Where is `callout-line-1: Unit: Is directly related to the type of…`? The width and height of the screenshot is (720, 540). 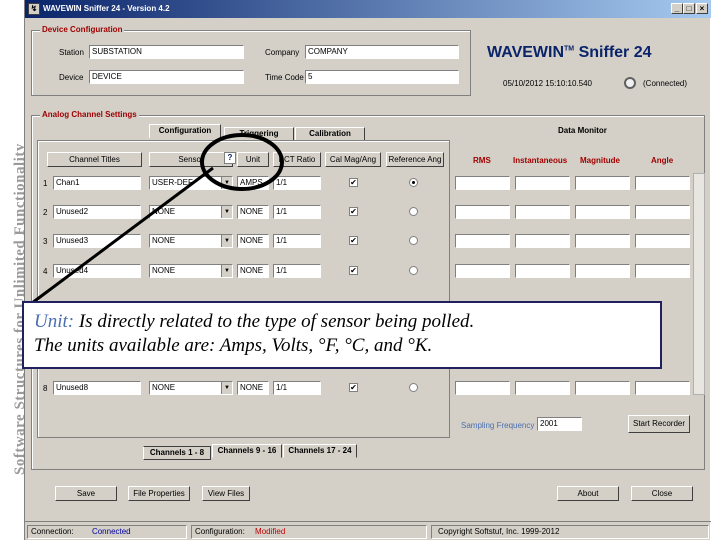 callout-line-1: Unit: Is directly related to the type of… is located at coordinates (342, 322).